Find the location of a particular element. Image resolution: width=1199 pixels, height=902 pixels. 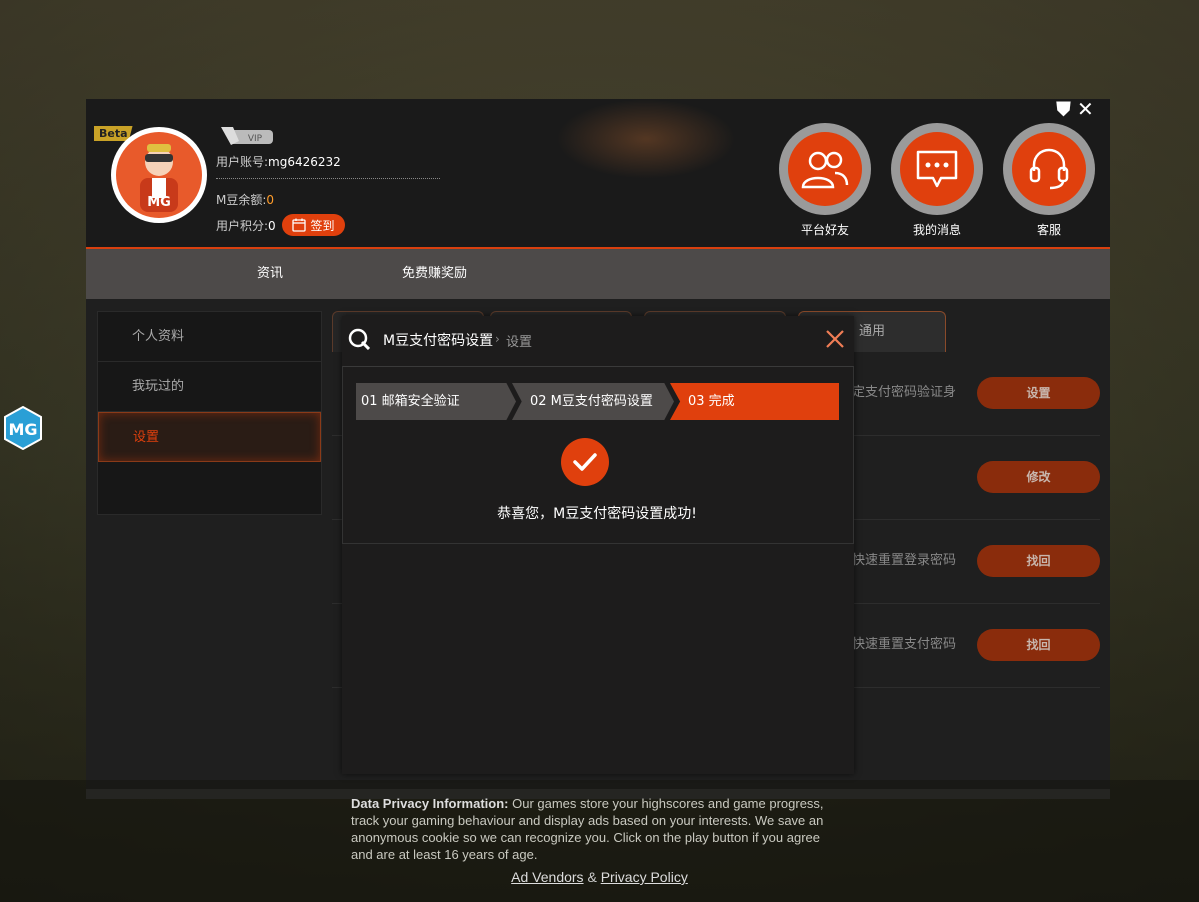

dialog-header: M豆支付密码设置 › 设置 is located at coordinates (598, 340).